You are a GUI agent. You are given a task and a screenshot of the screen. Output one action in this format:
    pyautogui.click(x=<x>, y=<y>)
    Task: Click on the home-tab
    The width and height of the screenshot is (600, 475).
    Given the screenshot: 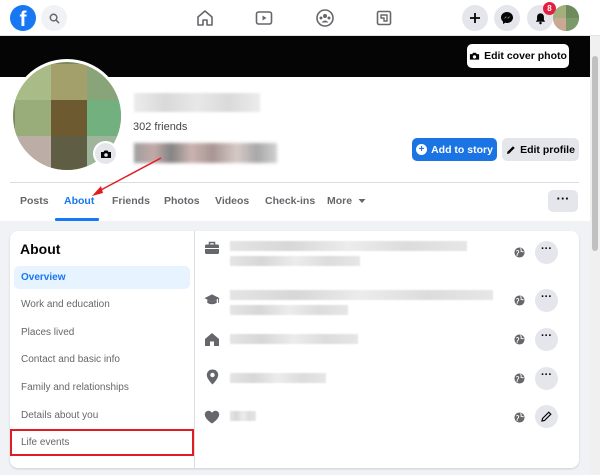 What is the action you would take?
    pyautogui.click(x=205, y=18)
    